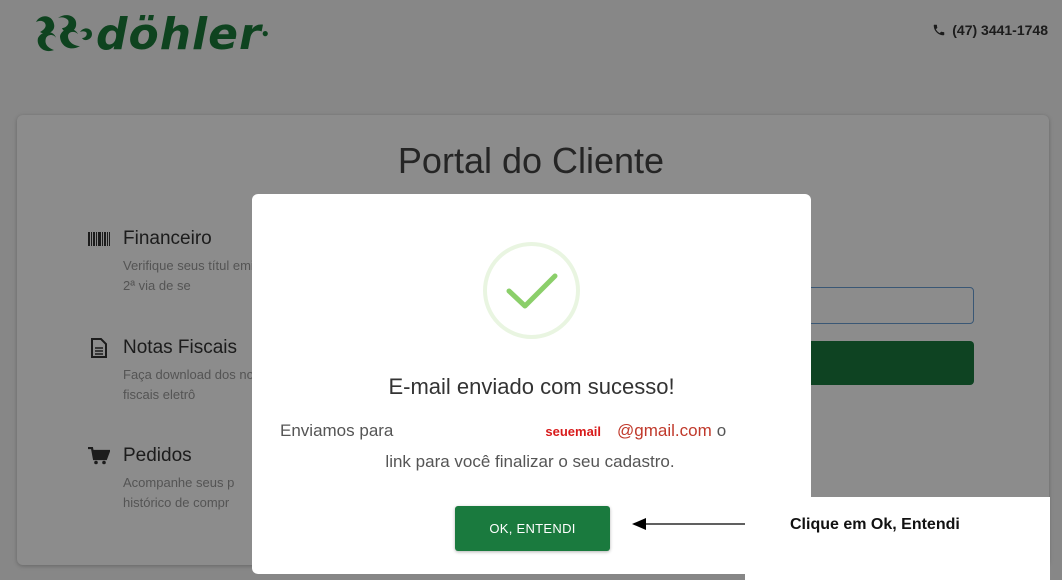 The height and width of the screenshot is (580, 1062). What do you see at coordinates (573, 431) in the screenshot?
I see `email-user: seuemail` at bounding box center [573, 431].